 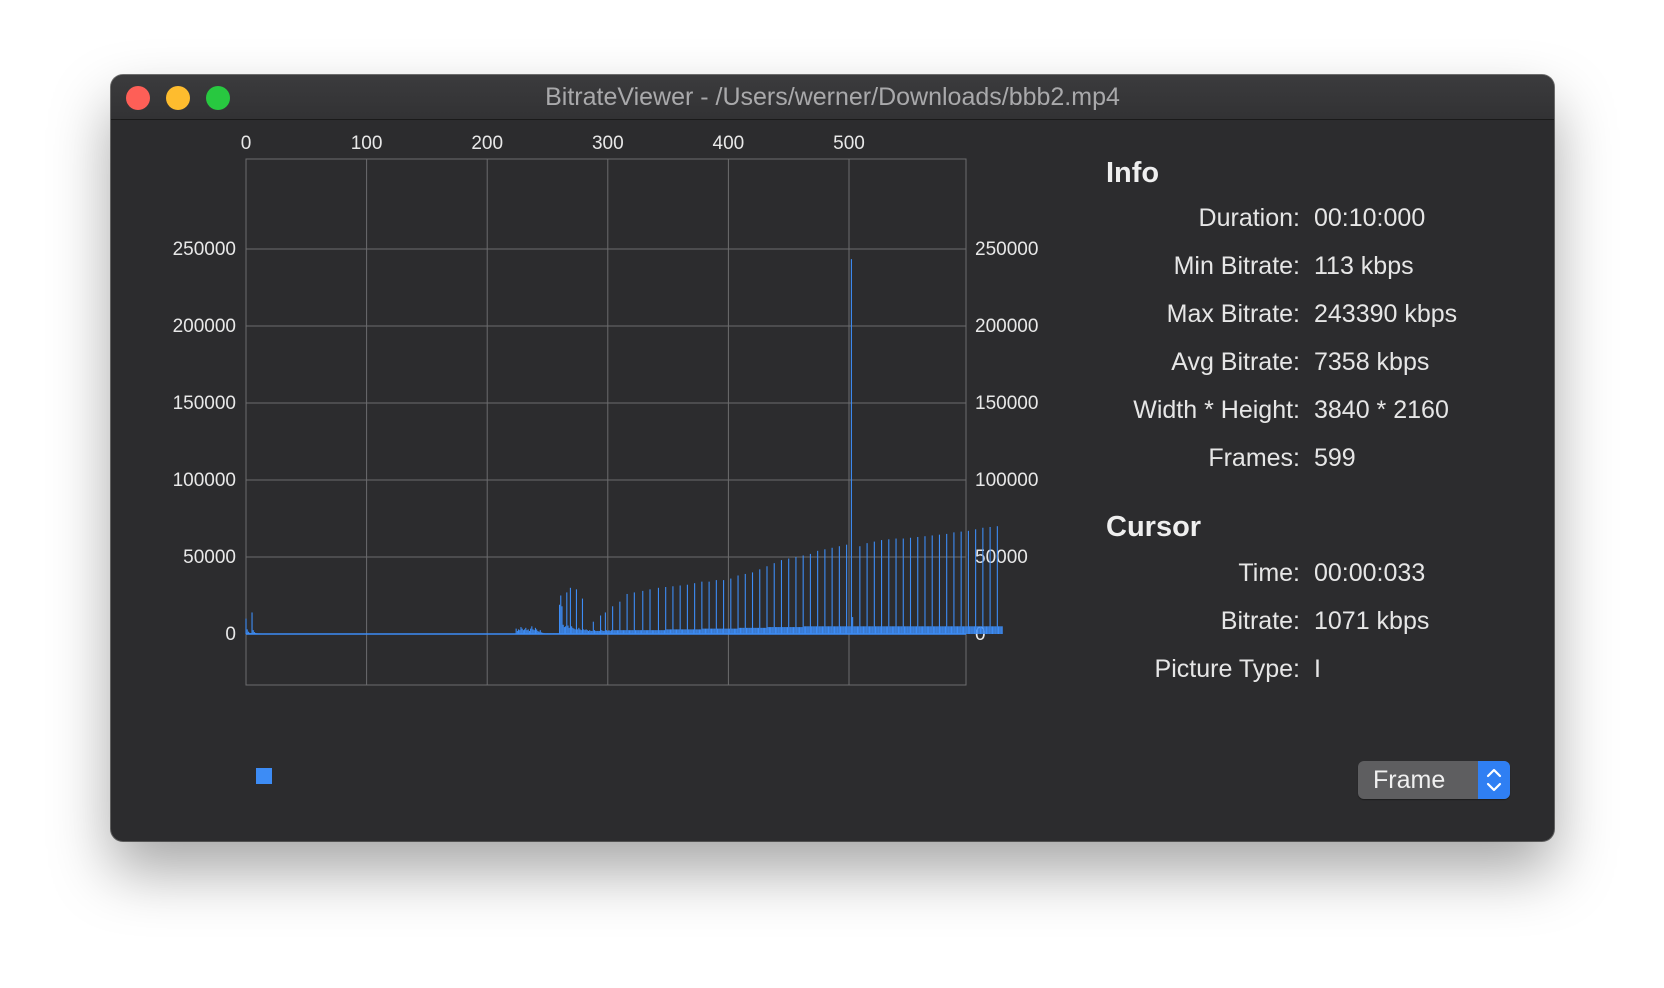 What do you see at coordinates (1216, 410) in the screenshot?
I see `info-label: Width * Height:` at bounding box center [1216, 410].